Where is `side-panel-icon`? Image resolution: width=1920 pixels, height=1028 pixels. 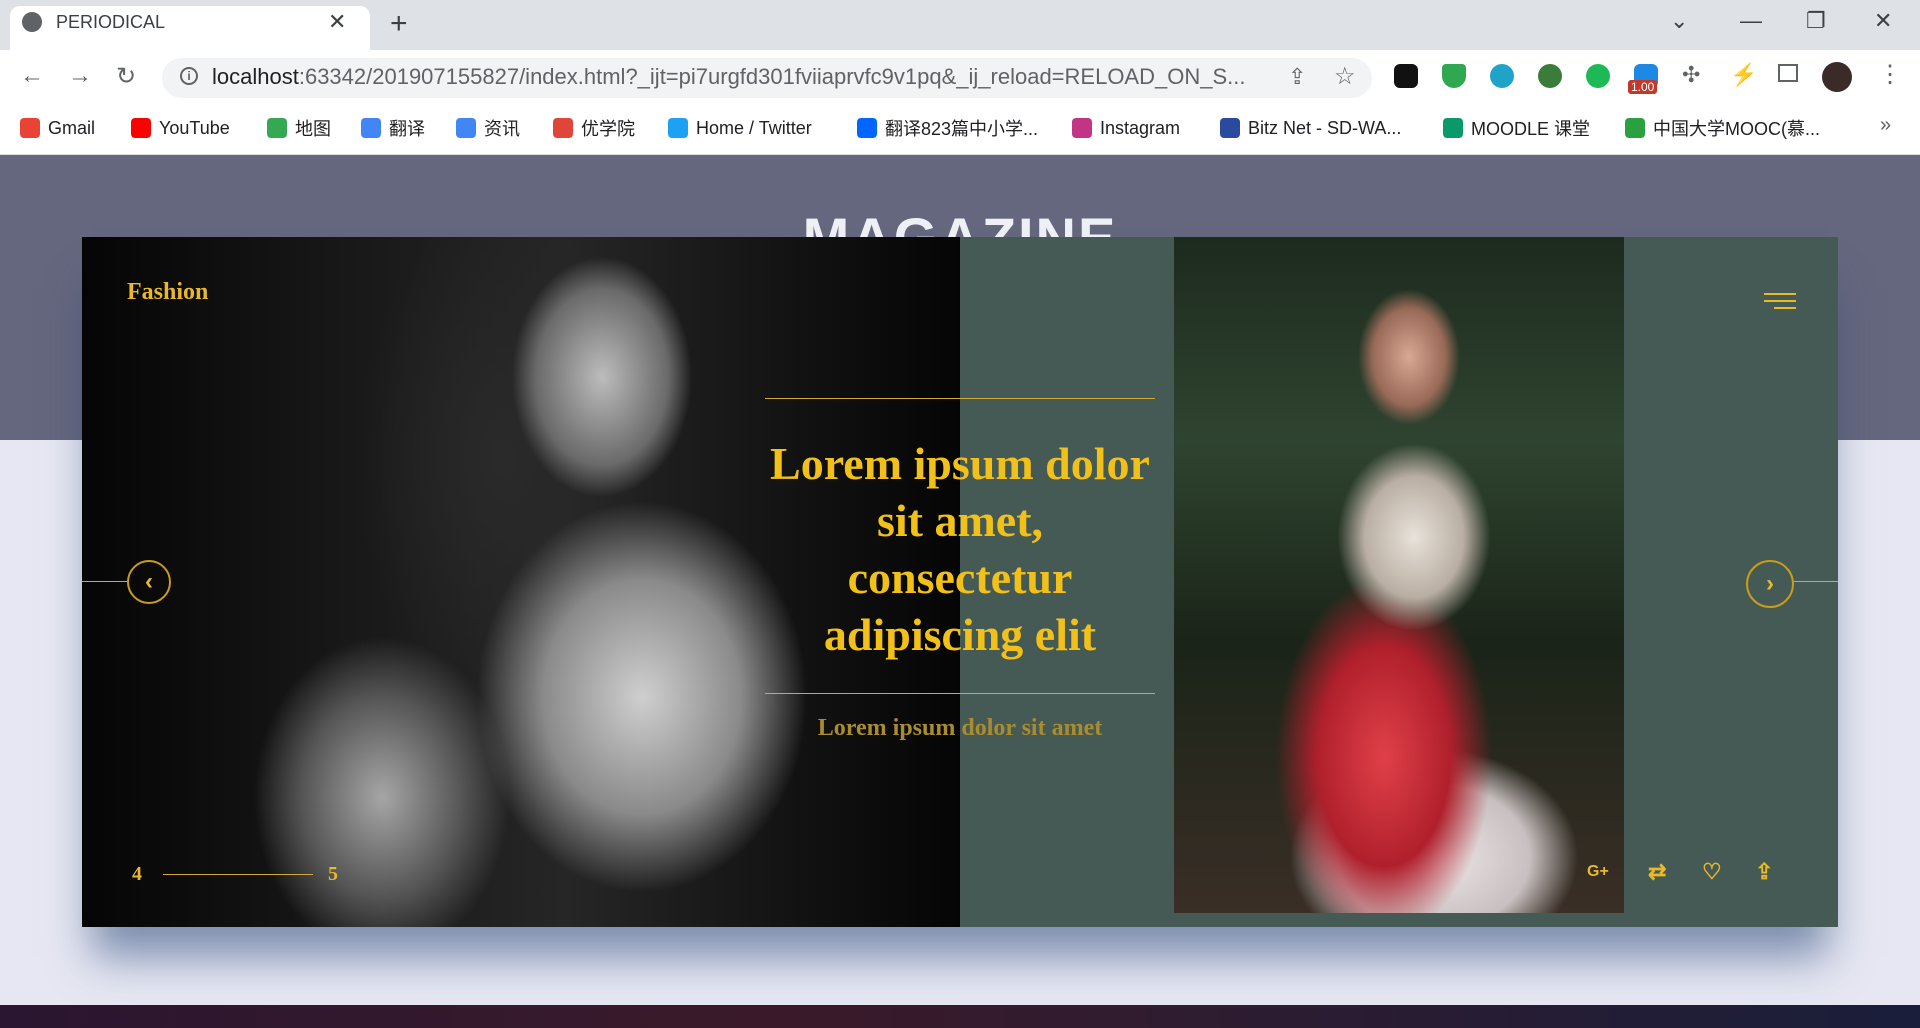 side-panel-icon is located at coordinates (1788, 73).